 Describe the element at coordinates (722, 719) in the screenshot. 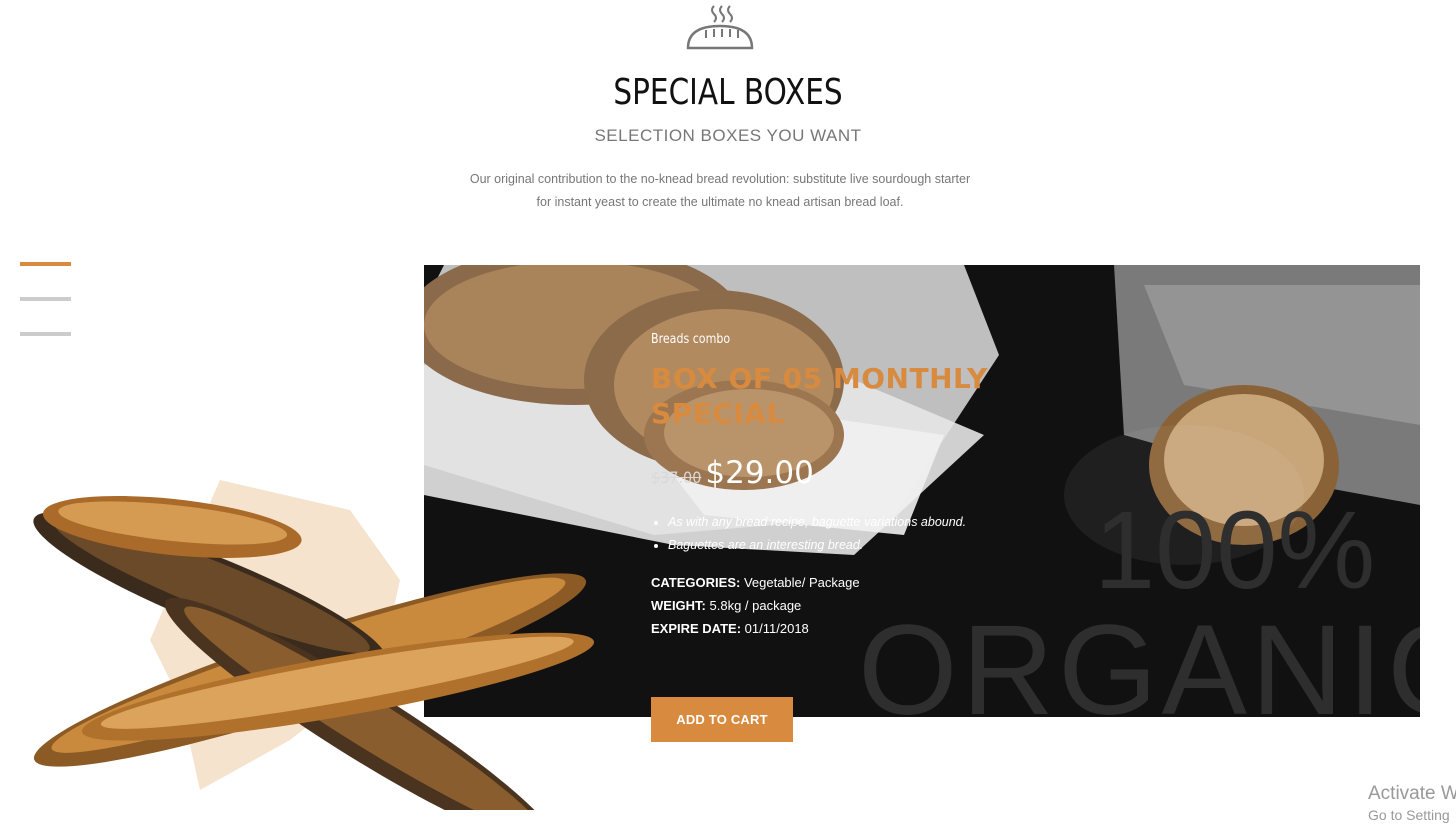

I see `add-to-cart-button: ADD TO CART` at that location.